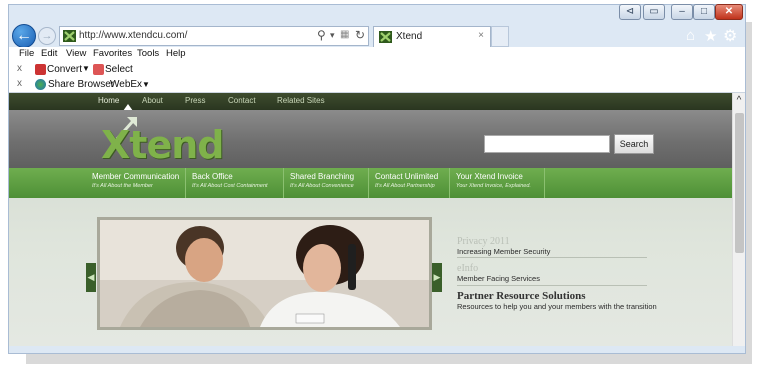  I want to click on new-tab-button, so click(500, 36).